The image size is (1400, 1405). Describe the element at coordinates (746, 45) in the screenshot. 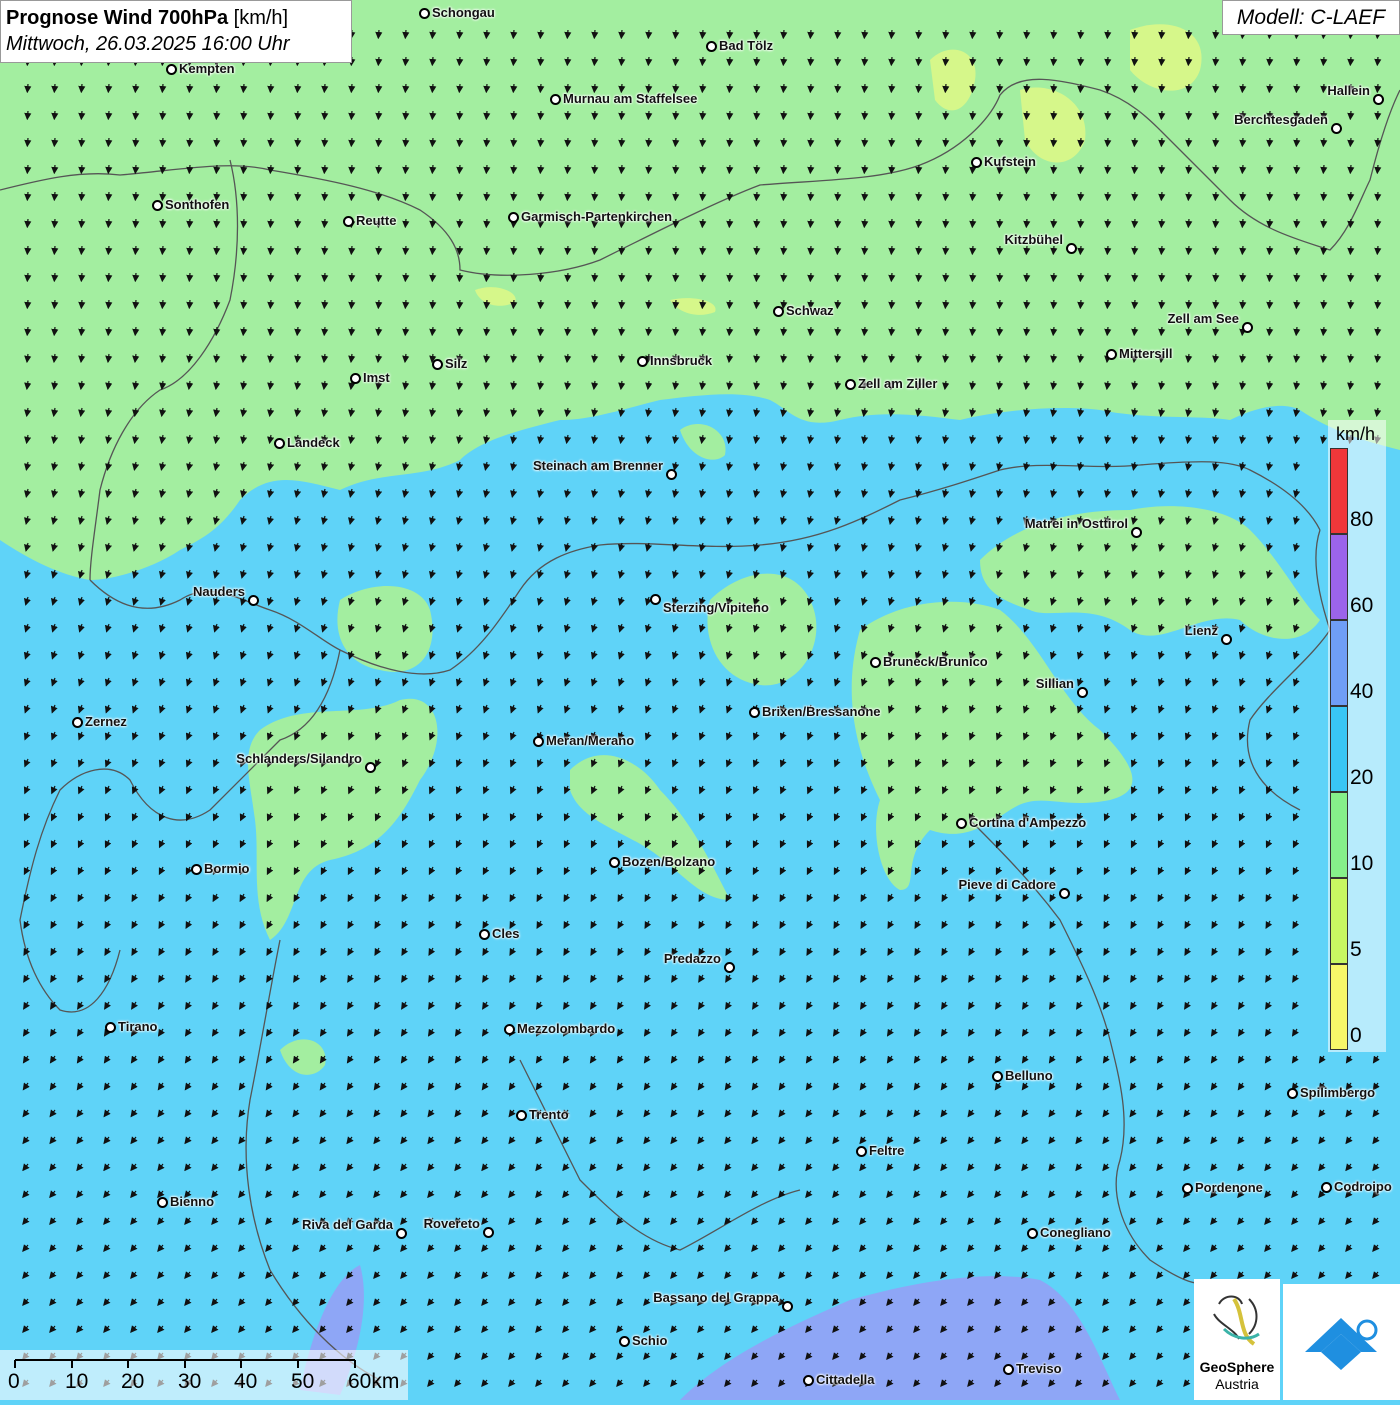

I see `city-label: Bad Tölz` at that location.